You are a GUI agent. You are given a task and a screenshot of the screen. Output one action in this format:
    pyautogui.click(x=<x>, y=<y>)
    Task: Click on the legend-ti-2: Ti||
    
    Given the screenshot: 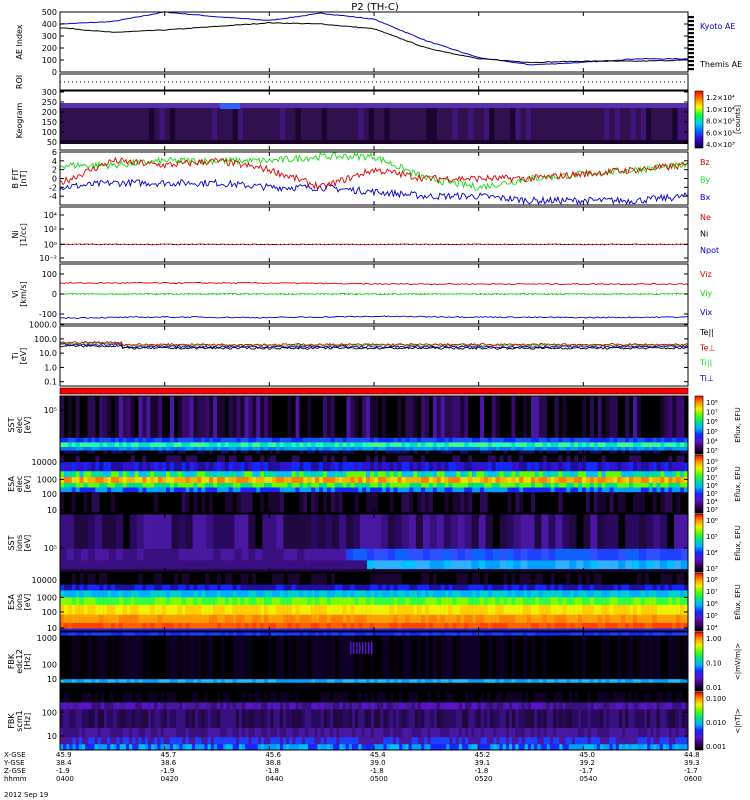 What is the action you would take?
    pyautogui.click(x=705, y=363)
    